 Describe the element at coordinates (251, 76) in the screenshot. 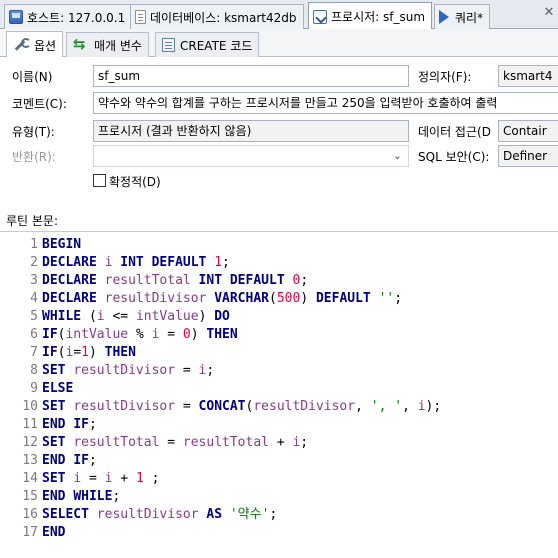

I see `name-field: sf_sum` at that location.